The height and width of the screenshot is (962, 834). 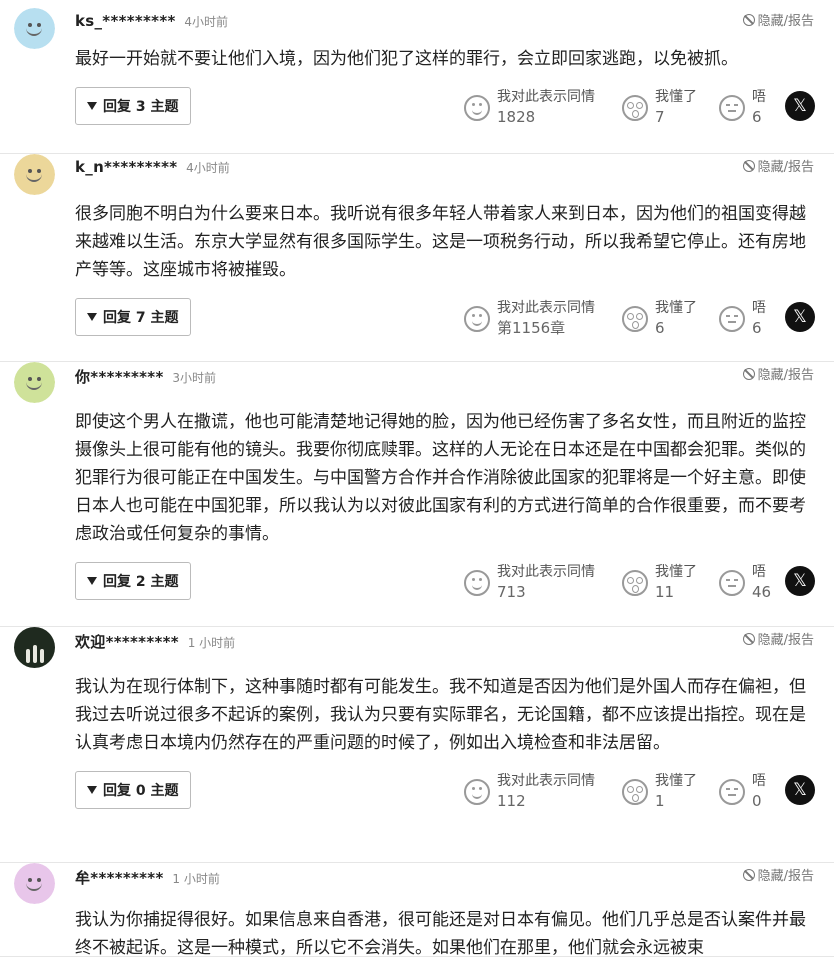 What do you see at coordinates (665, 592) in the screenshot?
I see `understand-count: 11` at bounding box center [665, 592].